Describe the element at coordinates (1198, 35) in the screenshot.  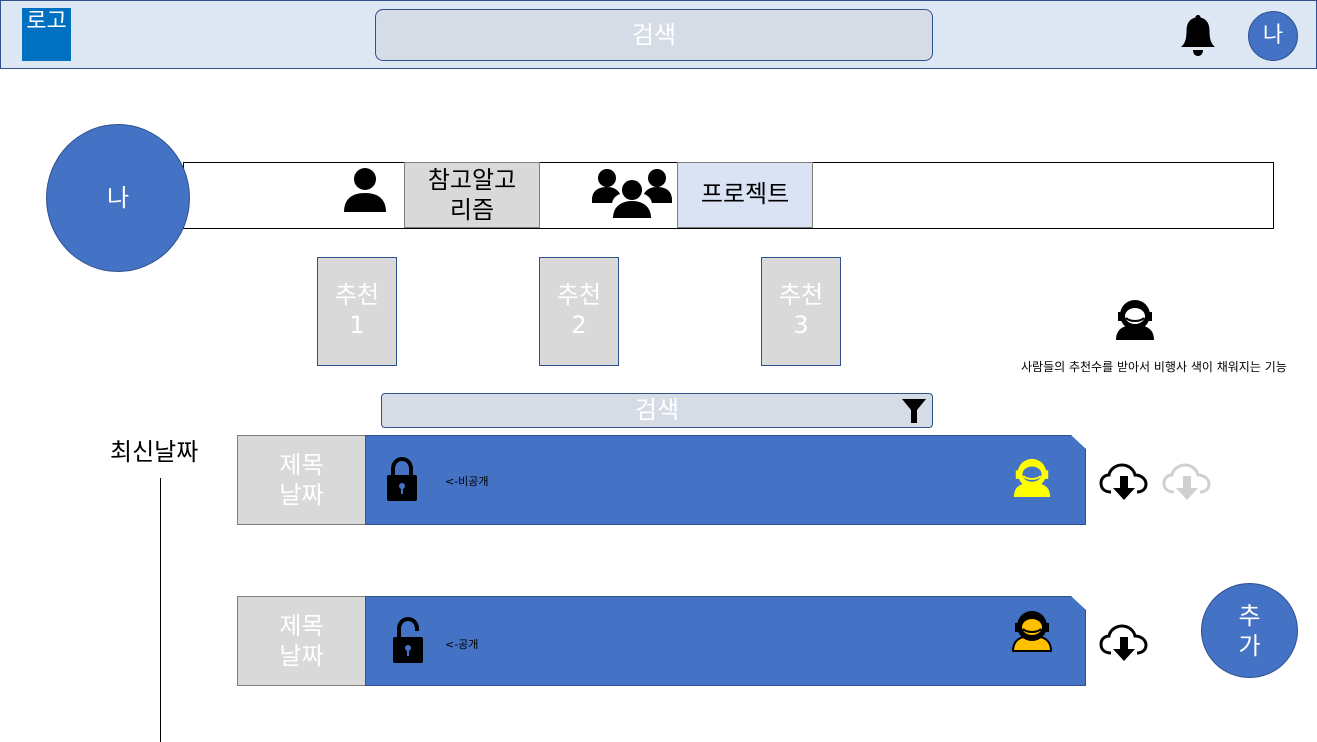
I see `bell-icon` at that location.